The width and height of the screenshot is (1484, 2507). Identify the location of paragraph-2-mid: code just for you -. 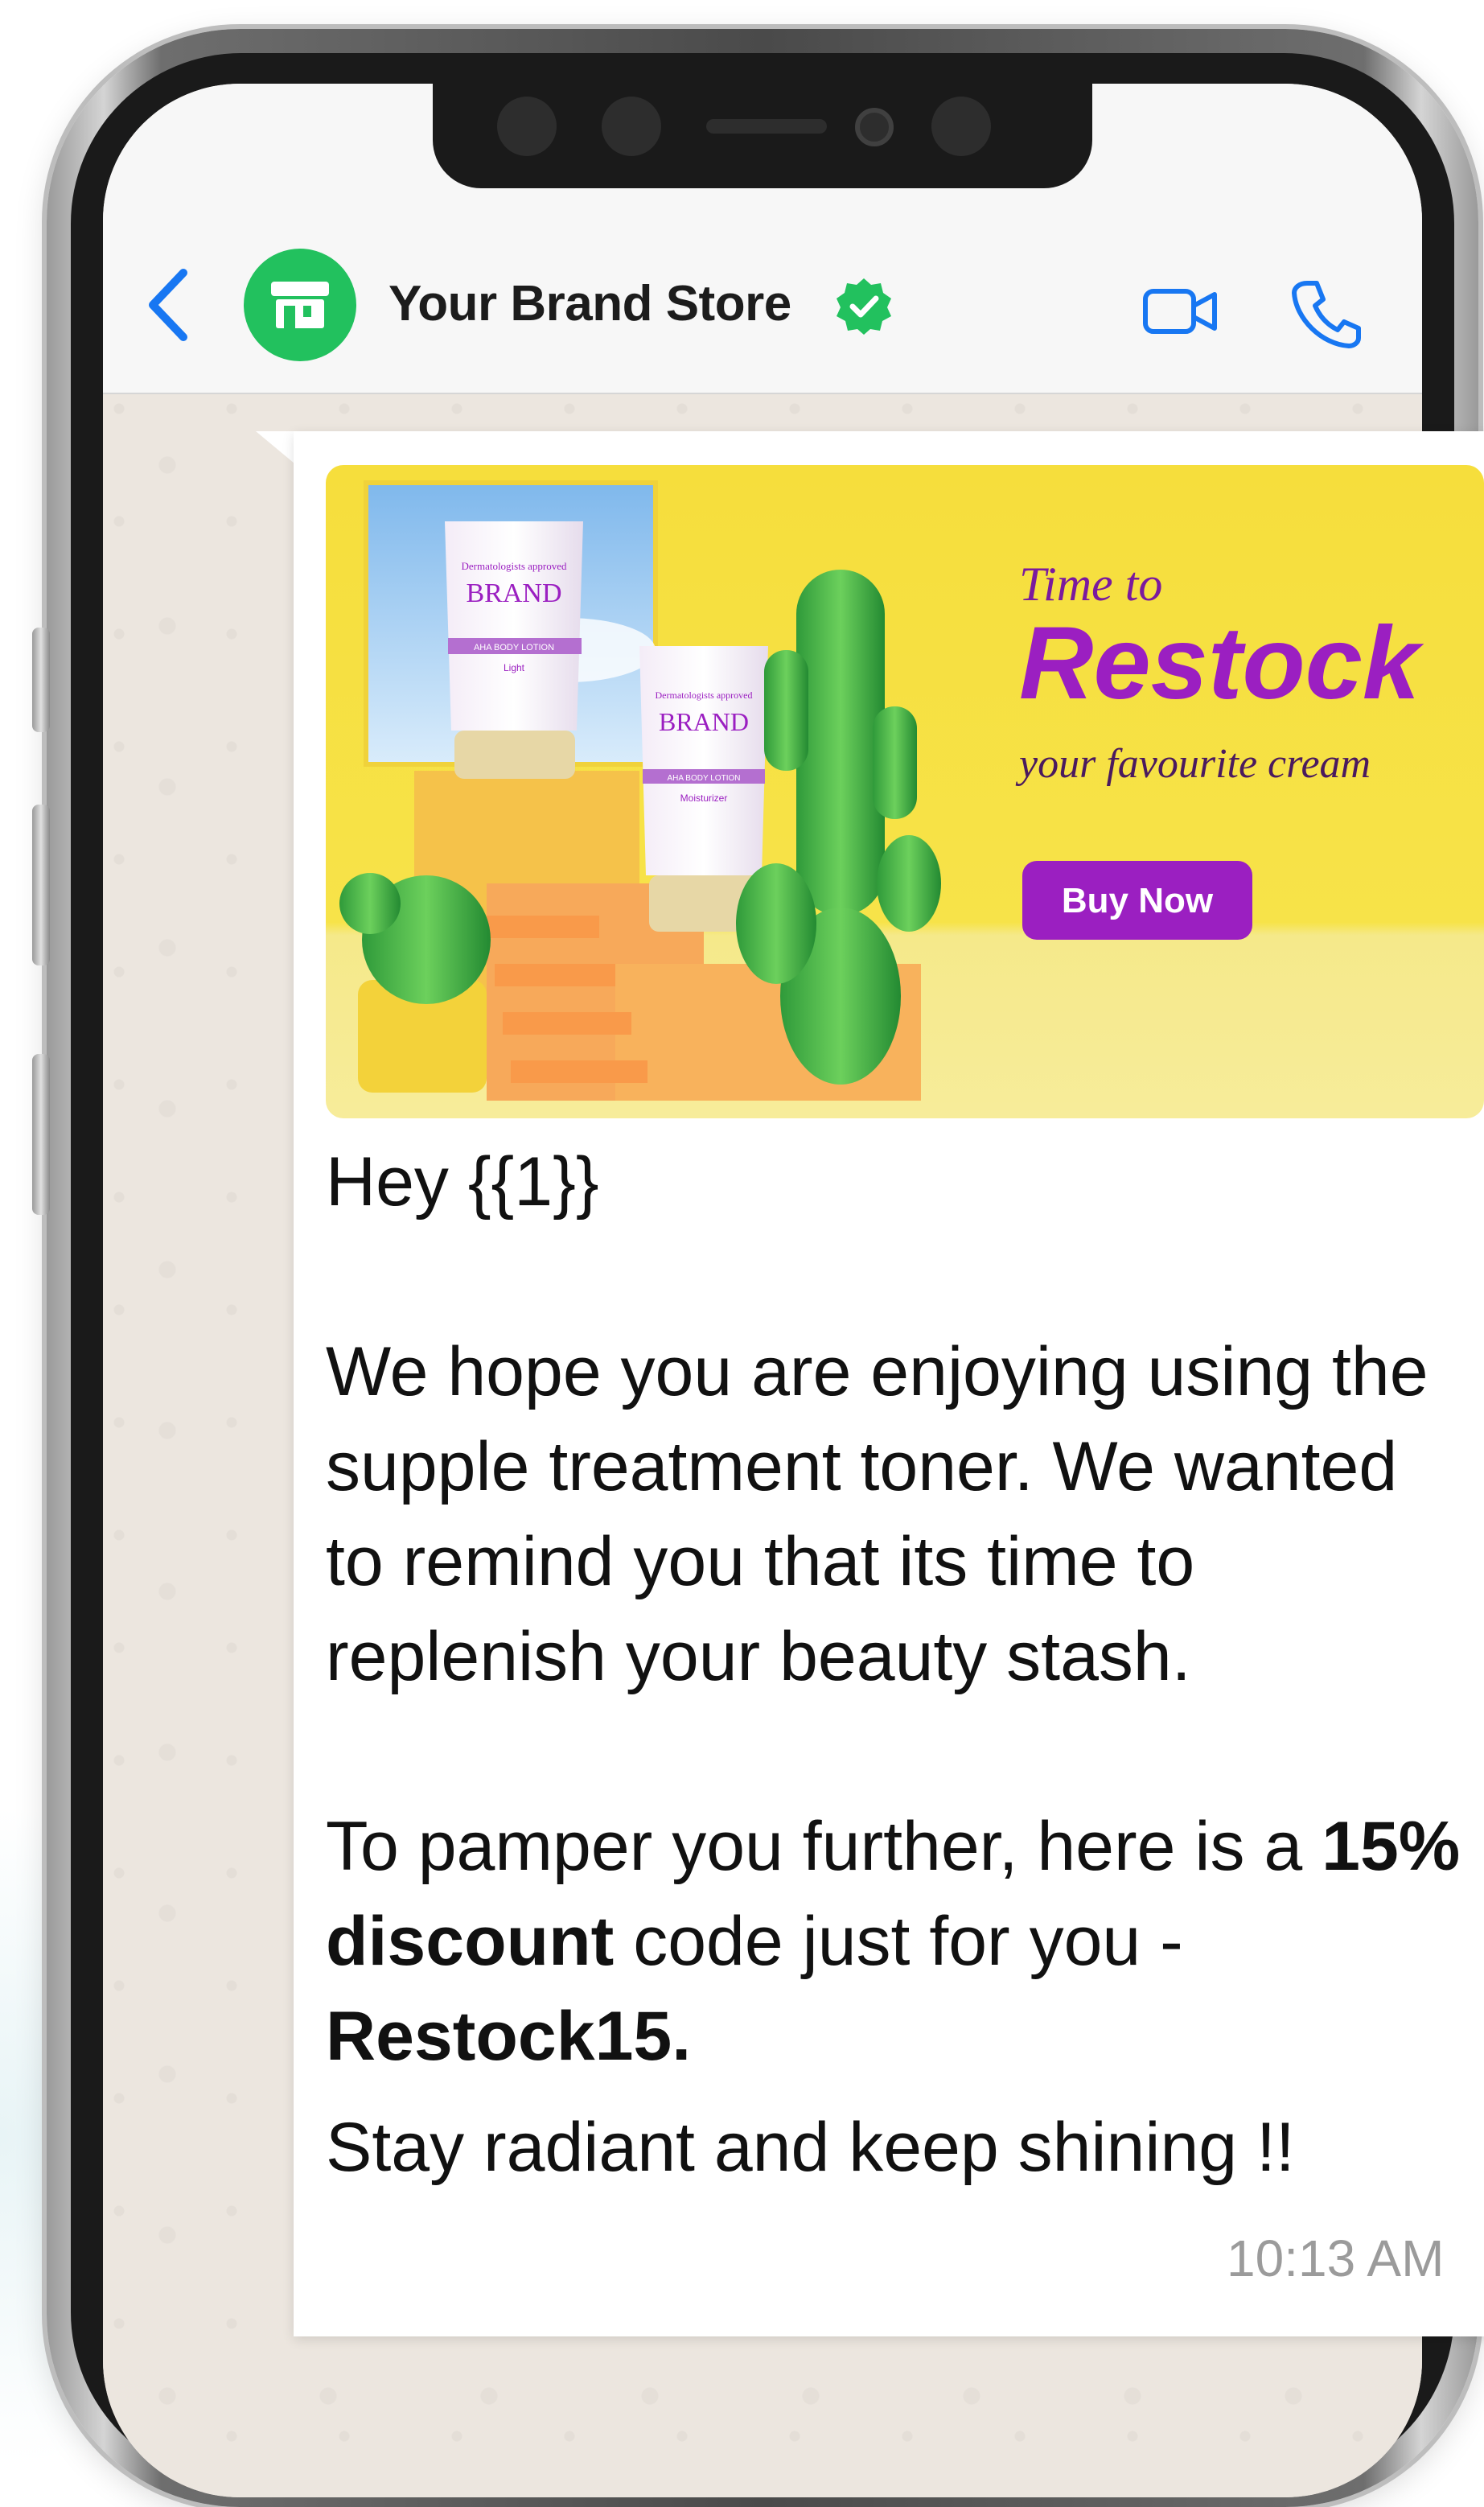
(898, 1941).